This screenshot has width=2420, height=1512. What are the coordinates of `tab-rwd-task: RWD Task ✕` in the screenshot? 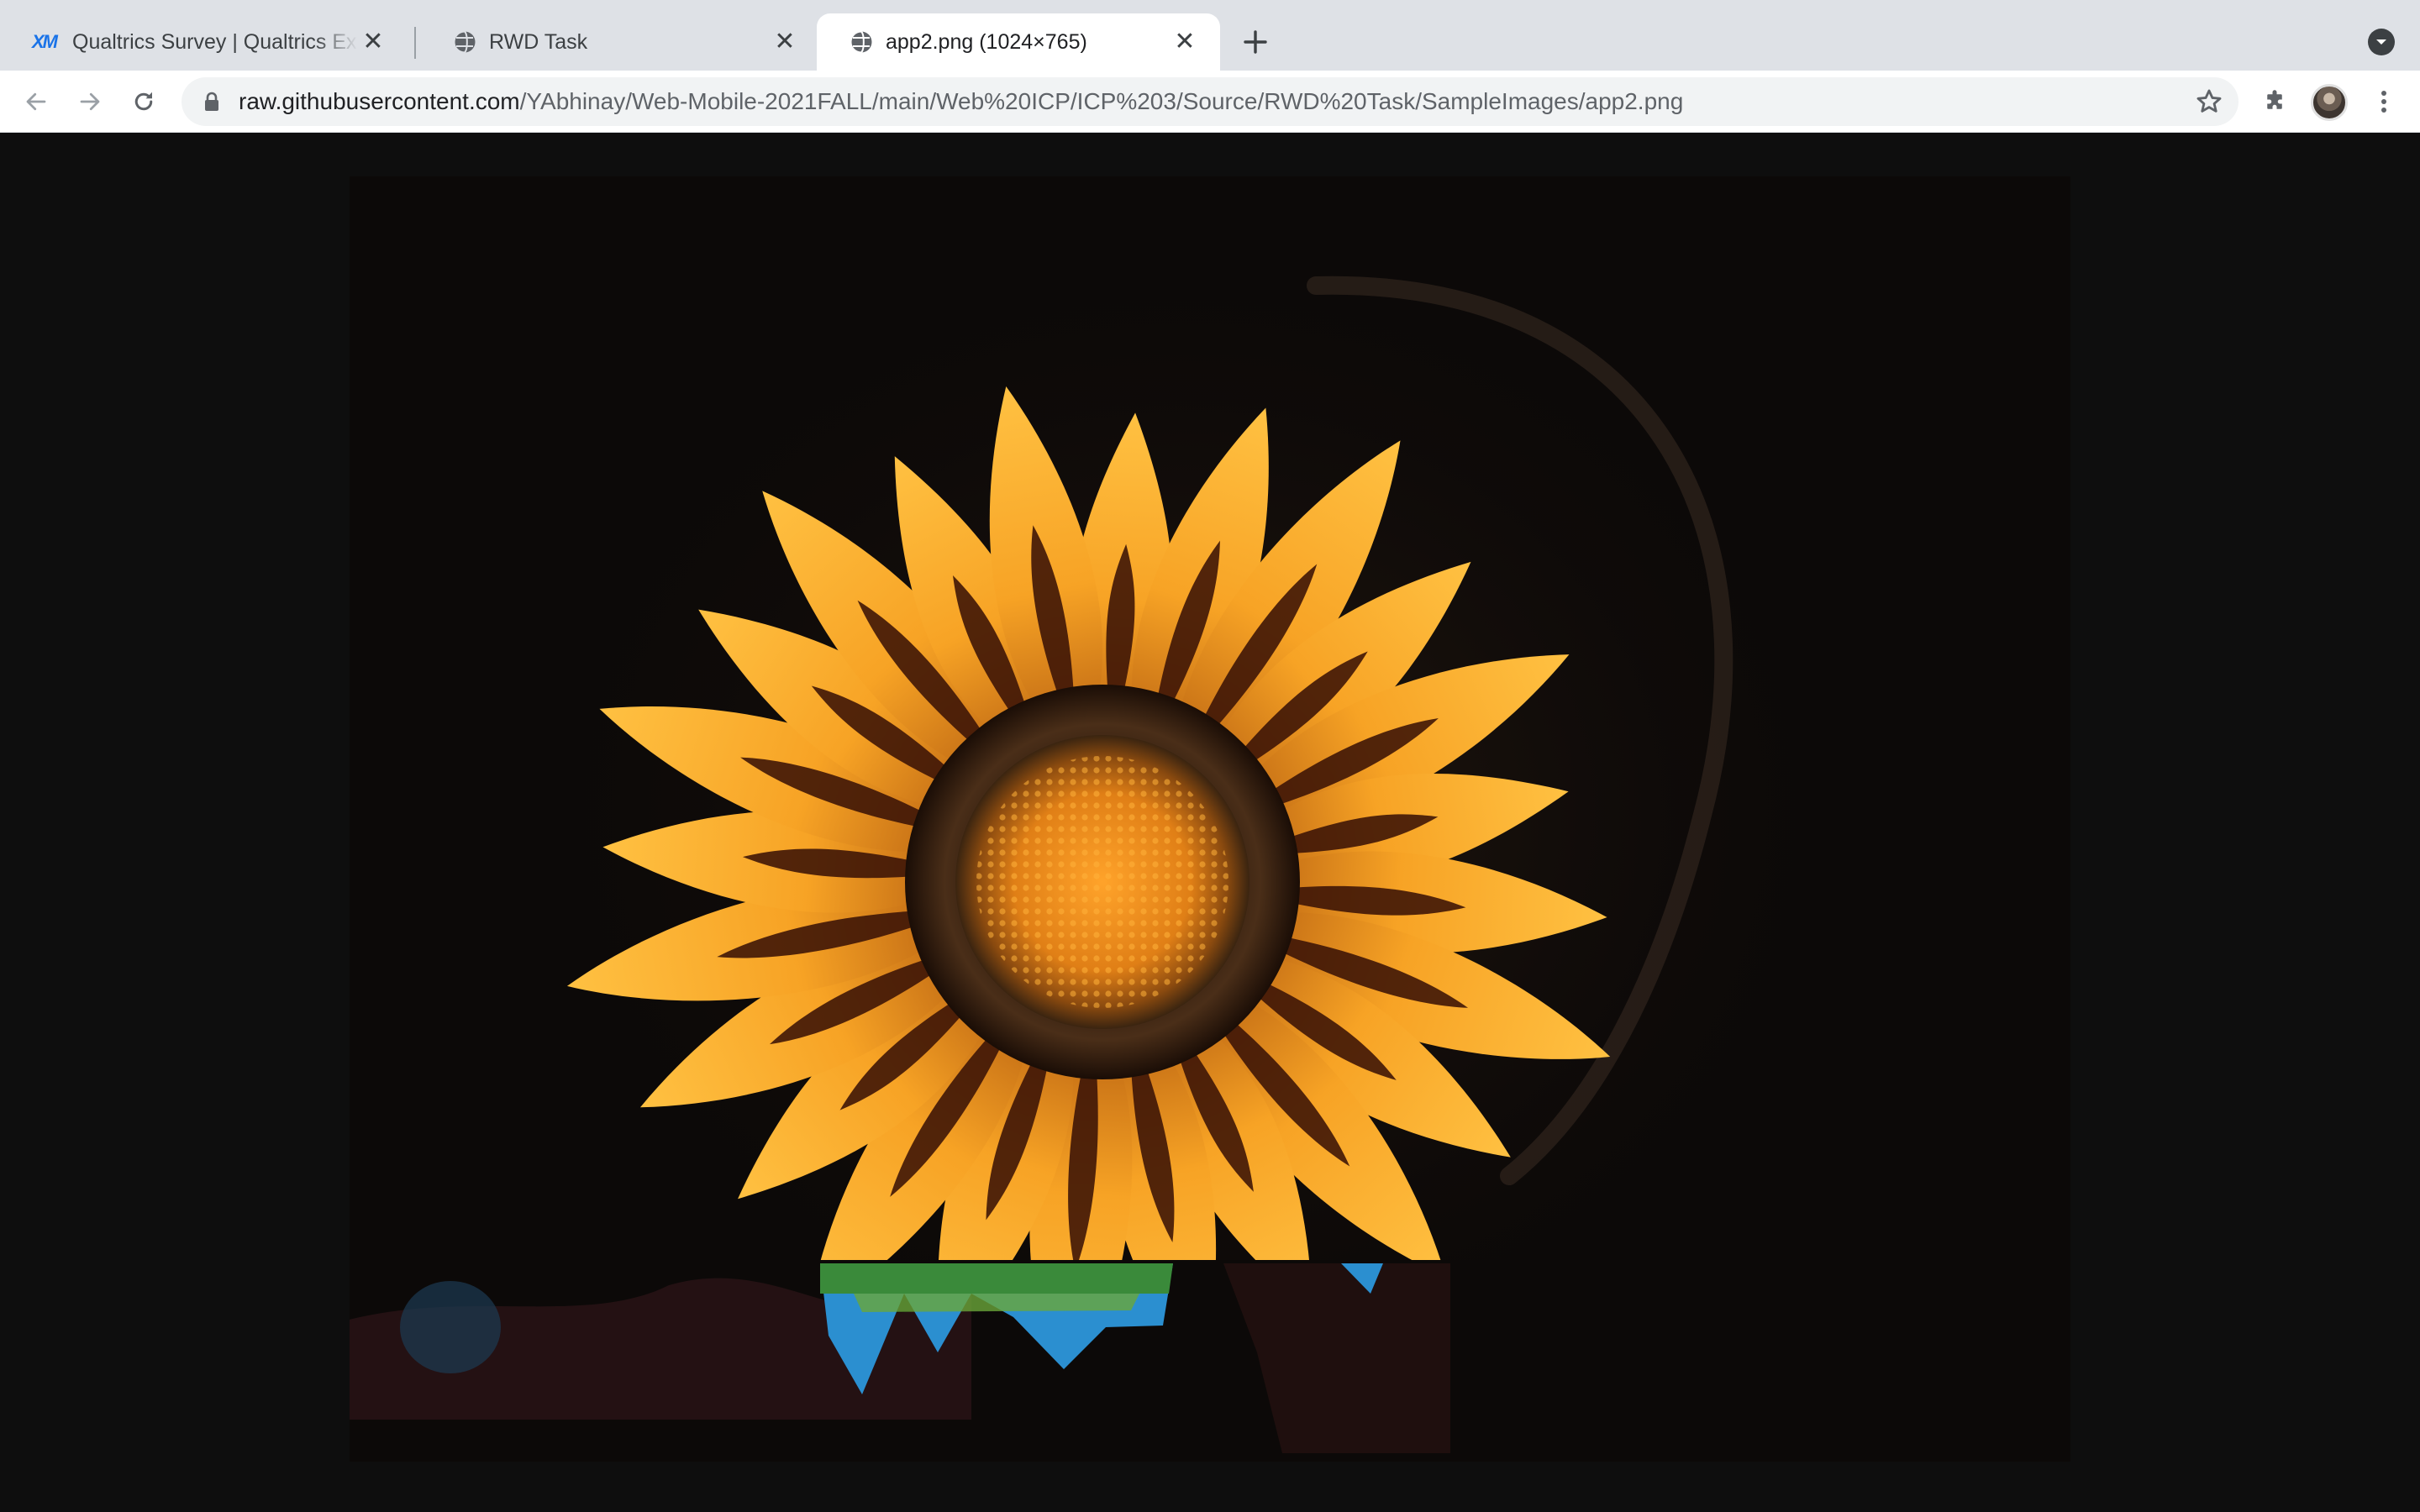 It's located at (620, 42).